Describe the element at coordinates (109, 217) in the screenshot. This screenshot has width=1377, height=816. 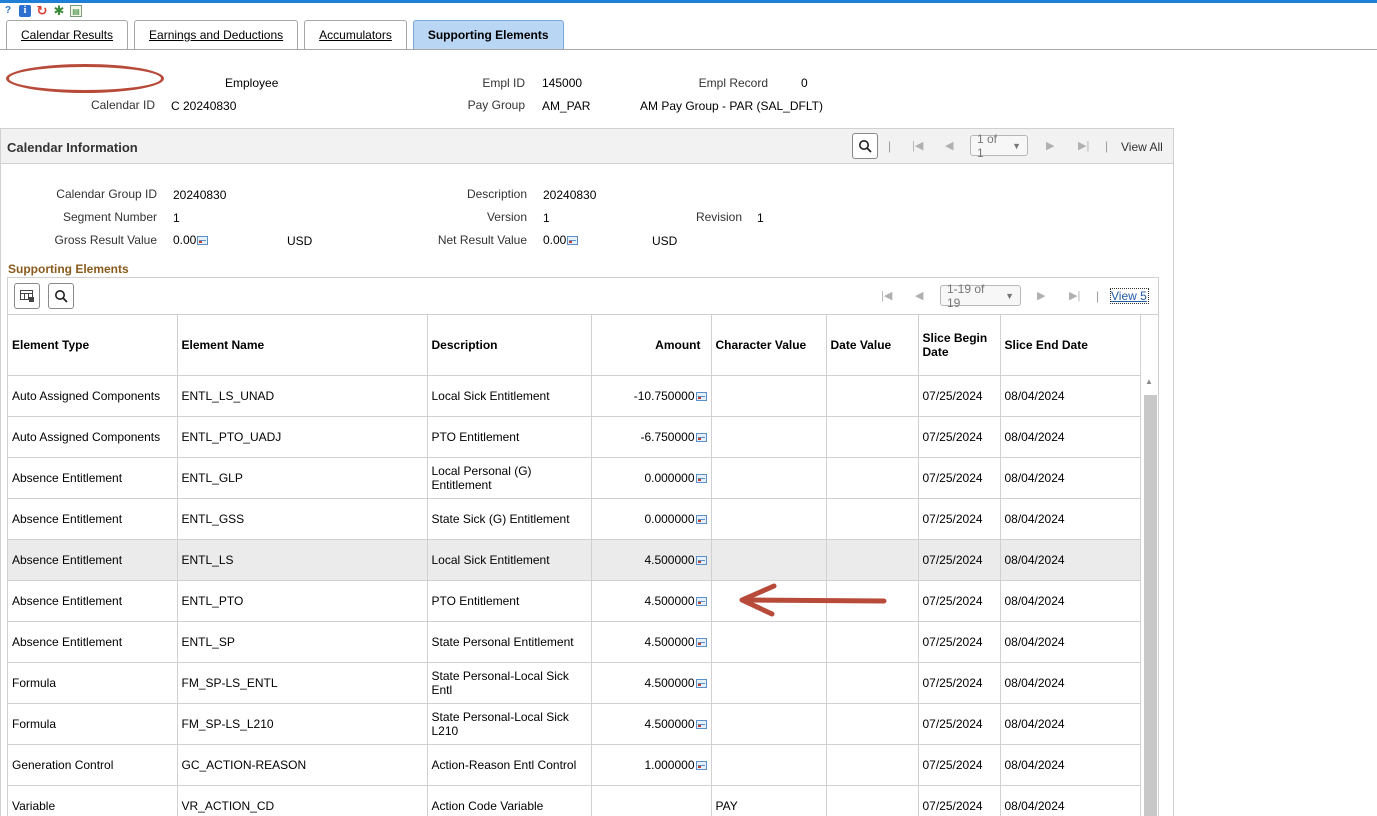
I see `segment-number-label: Segment Number` at that location.